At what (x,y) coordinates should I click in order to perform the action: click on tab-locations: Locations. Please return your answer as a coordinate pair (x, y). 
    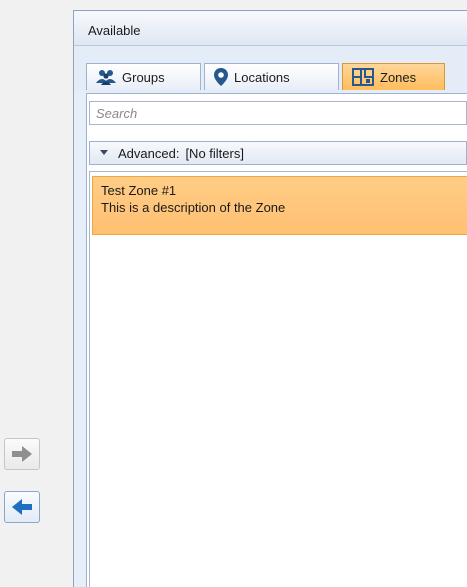
    Looking at the image, I should click on (271, 76).